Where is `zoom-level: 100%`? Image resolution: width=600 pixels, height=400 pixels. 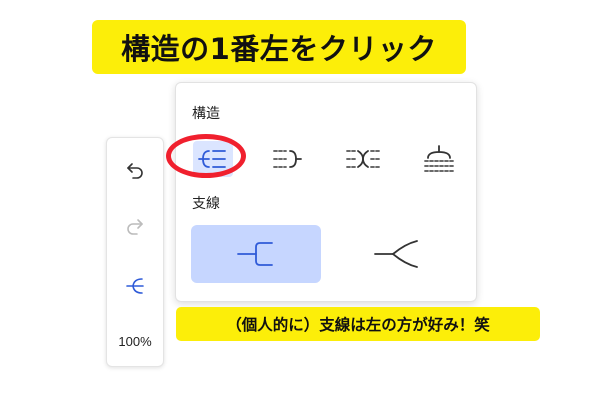 zoom-level: 100% is located at coordinates (135, 341).